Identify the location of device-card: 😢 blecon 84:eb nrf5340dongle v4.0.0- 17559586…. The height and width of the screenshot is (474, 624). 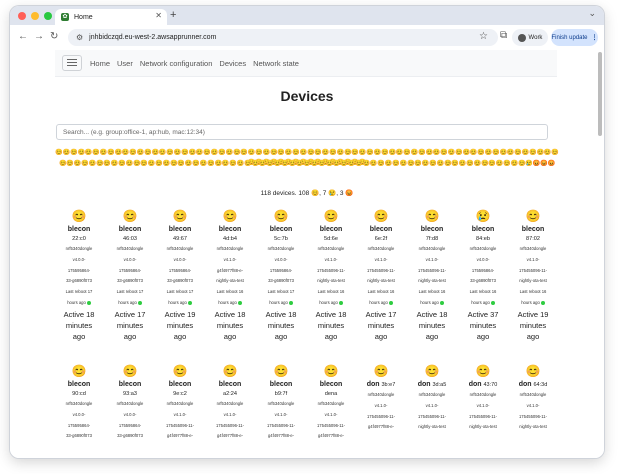
(483, 275).